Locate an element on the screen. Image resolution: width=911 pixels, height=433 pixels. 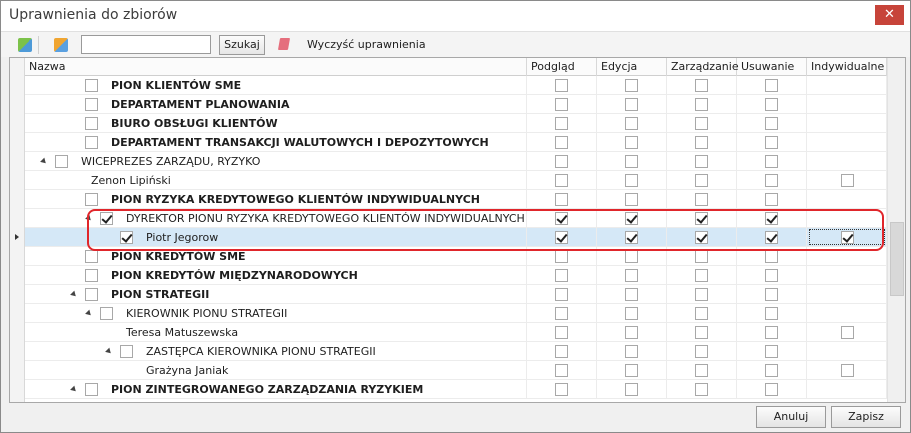
table-row: Grażyna Janiak is located at coordinates (456, 370).